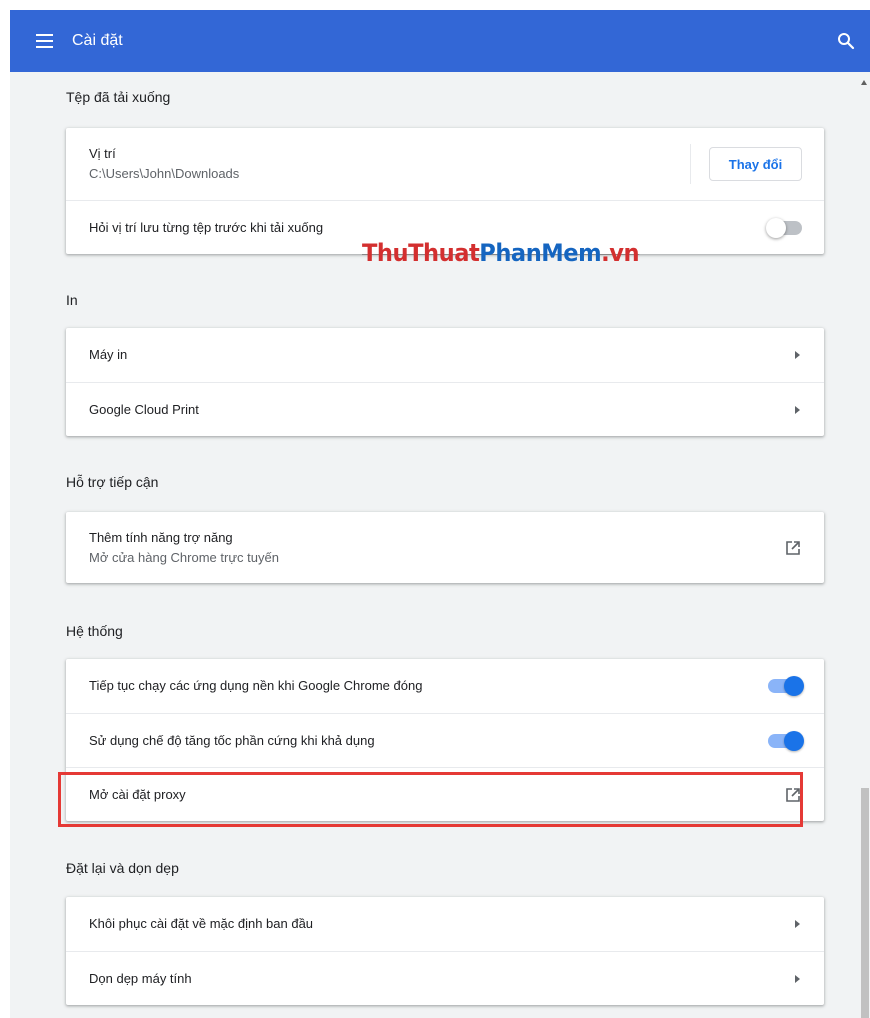 This screenshot has height=1018, width=870. Describe the element at coordinates (137, 794) in the screenshot. I see `proxy-settings-label: Mở cài đặt proxy` at that location.